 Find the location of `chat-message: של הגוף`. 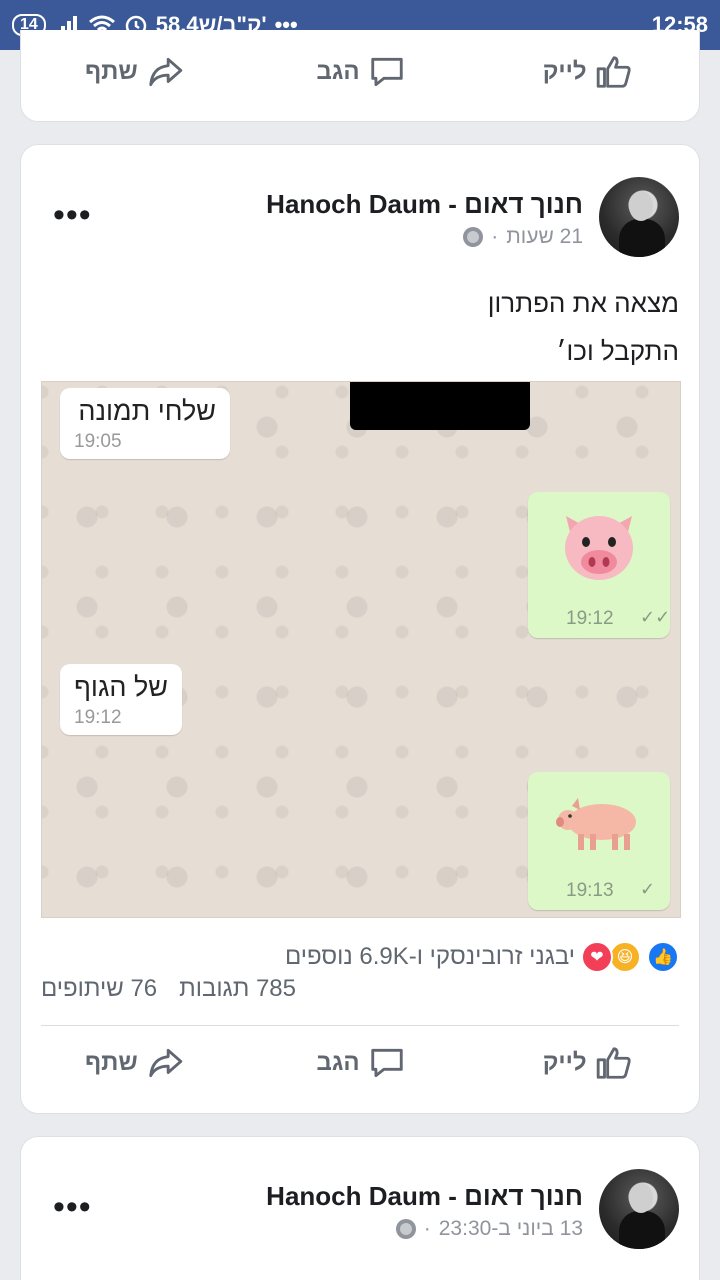

chat-message: של הגוף is located at coordinates (121, 687).